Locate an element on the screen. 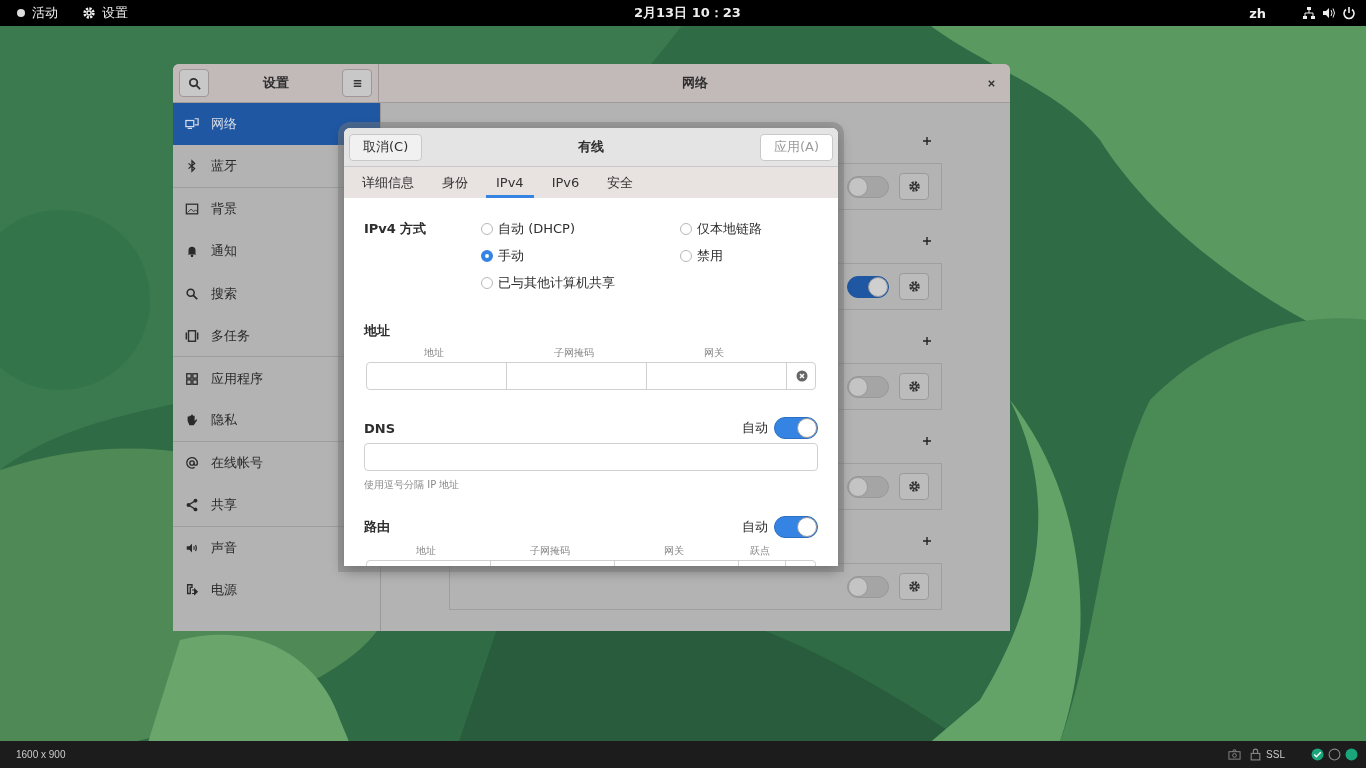 The height and width of the screenshot is (768, 1366). monitor-icon is located at coordinates (192, 124).